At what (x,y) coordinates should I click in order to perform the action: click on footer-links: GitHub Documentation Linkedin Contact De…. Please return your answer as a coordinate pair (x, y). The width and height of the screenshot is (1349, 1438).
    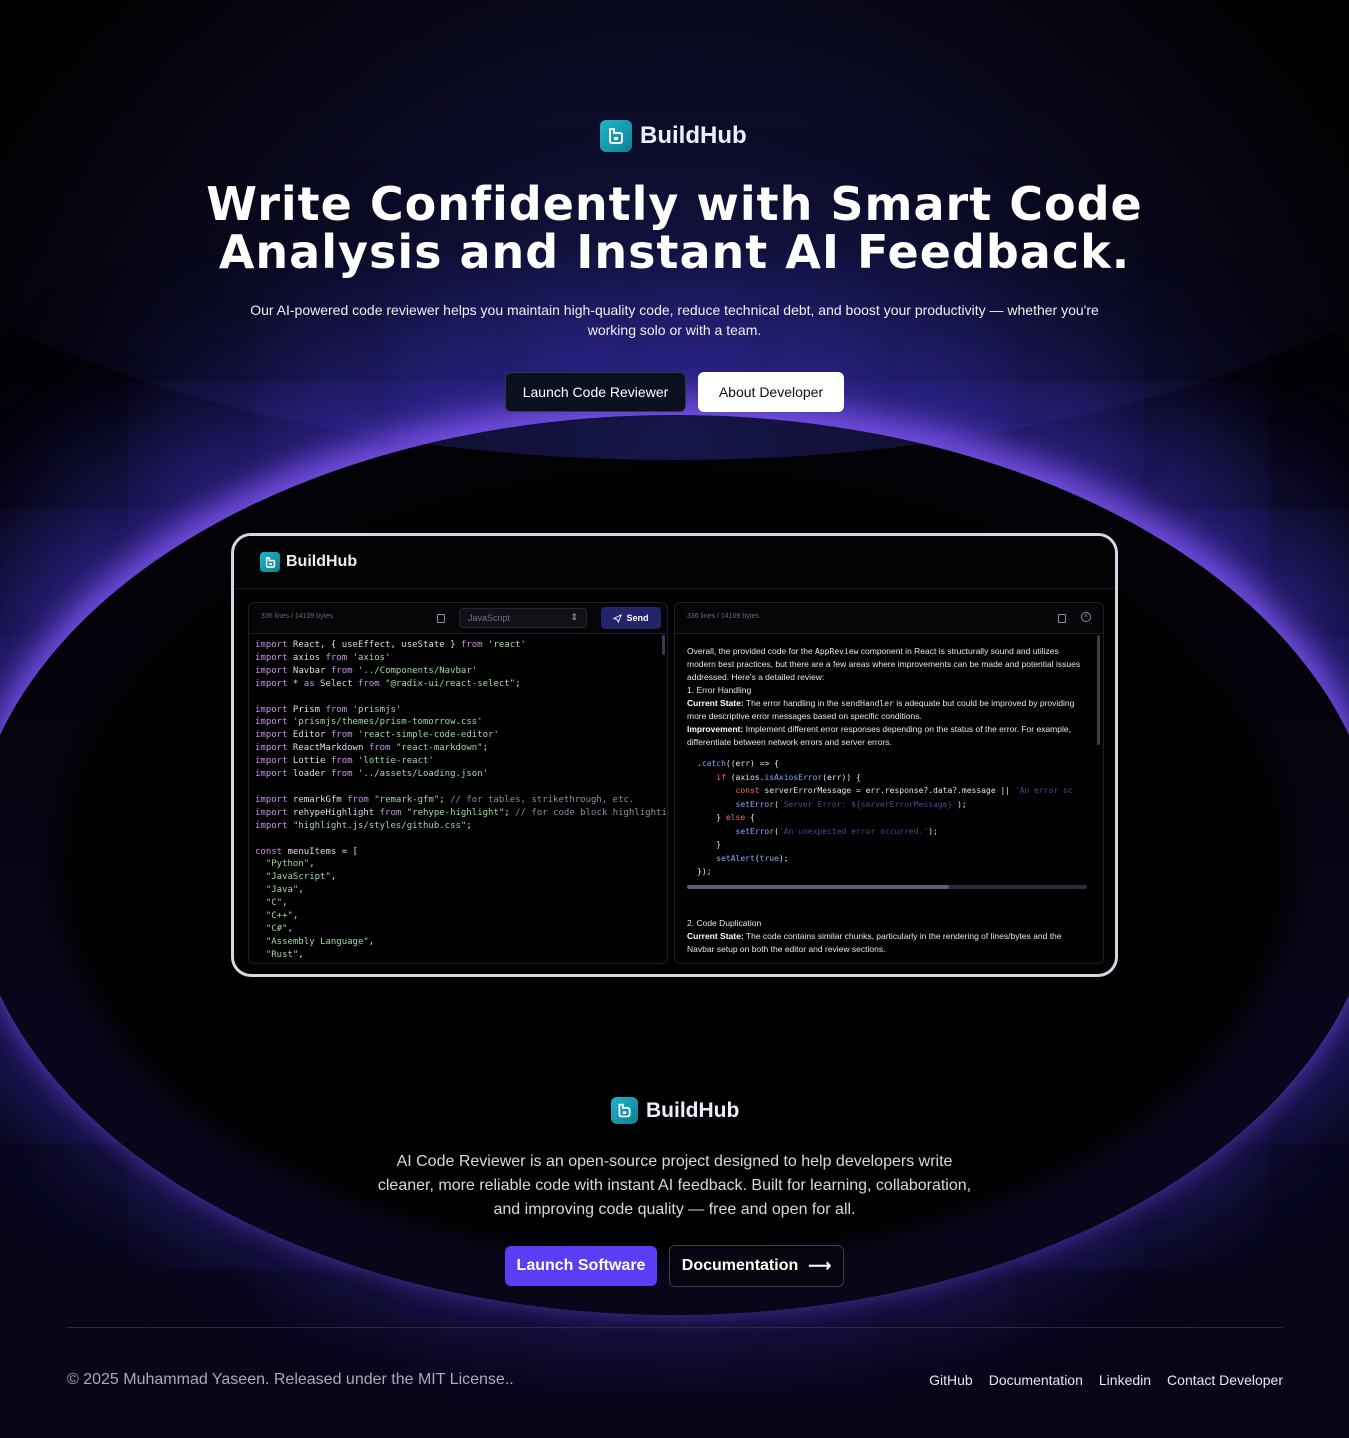
    Looking at the image, I should click on (1106, 1380).